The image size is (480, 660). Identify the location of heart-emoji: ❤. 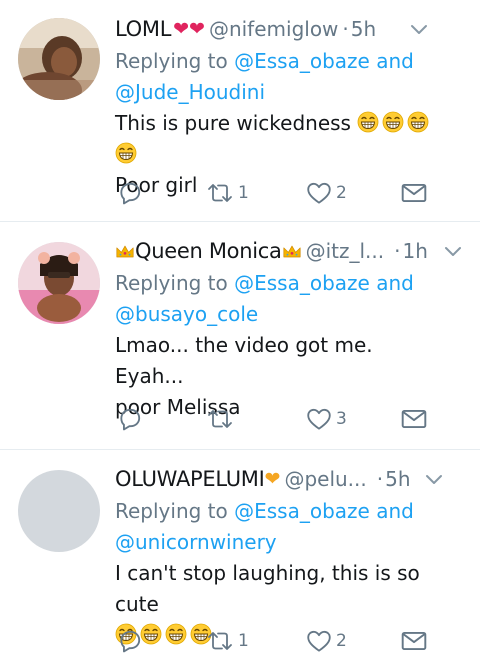
(272, 479).